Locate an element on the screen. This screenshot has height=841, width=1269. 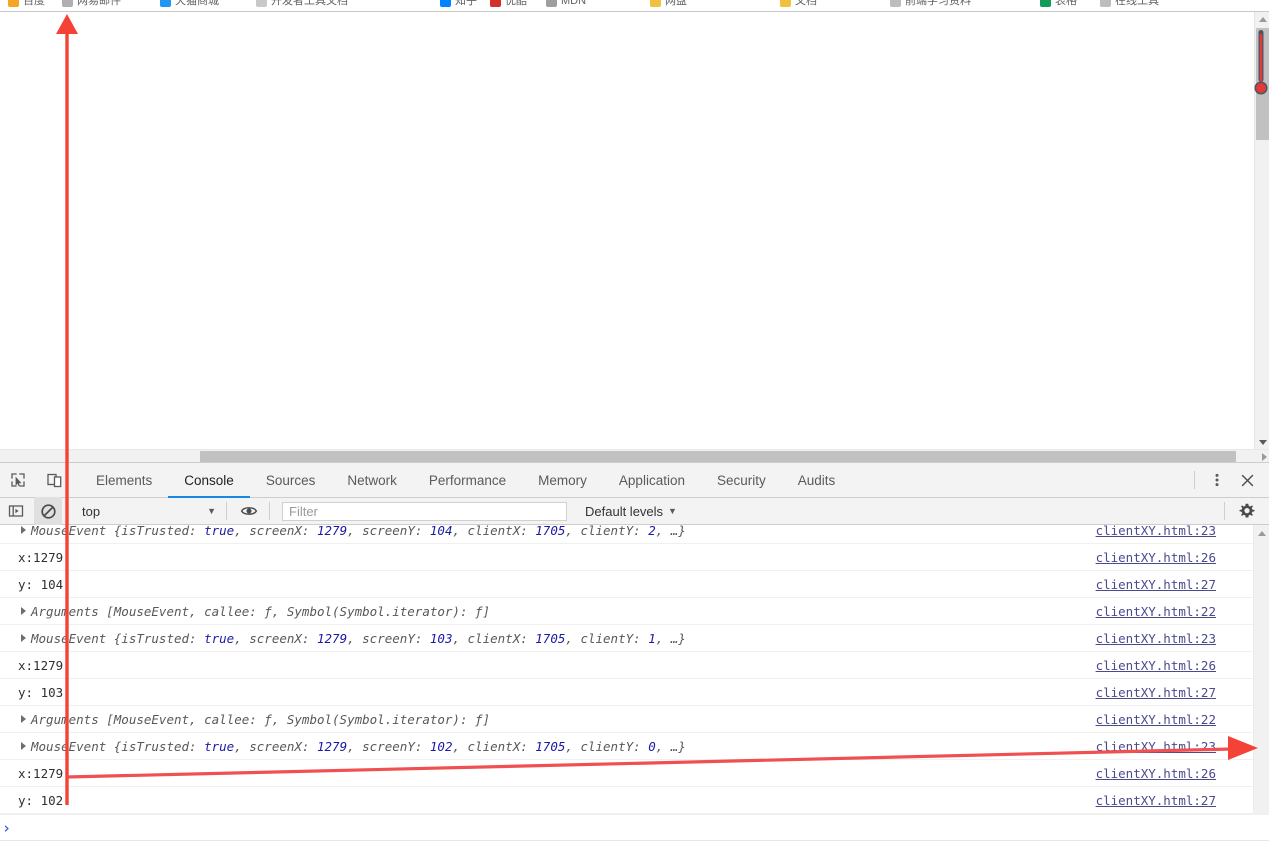
page-horizontal-scrollbar is located at coordinates (634, 455).